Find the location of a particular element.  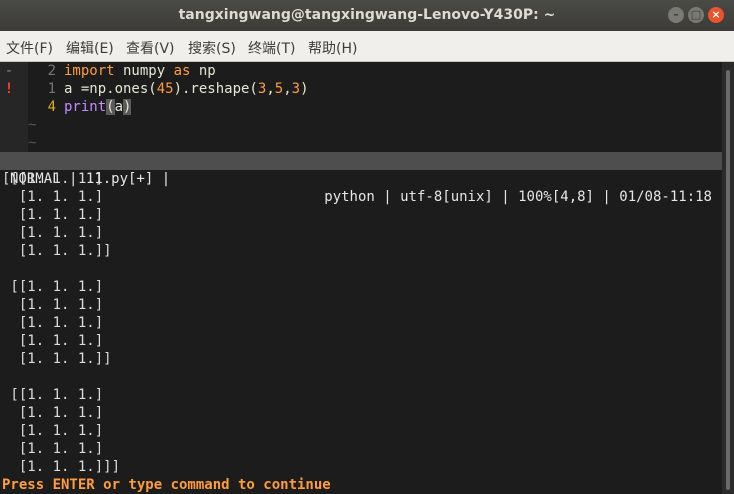

code-text: print(a) is located at coordinates (98, 107).